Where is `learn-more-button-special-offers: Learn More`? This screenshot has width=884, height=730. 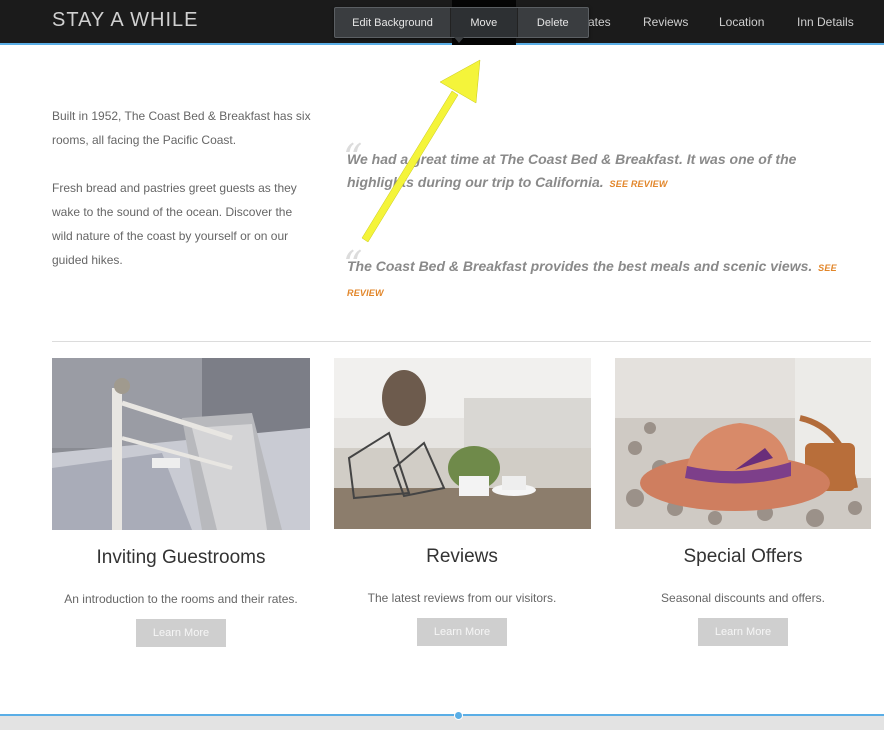
learn-more-button-special-offers: Learn More is located at coordinates (743, 632).